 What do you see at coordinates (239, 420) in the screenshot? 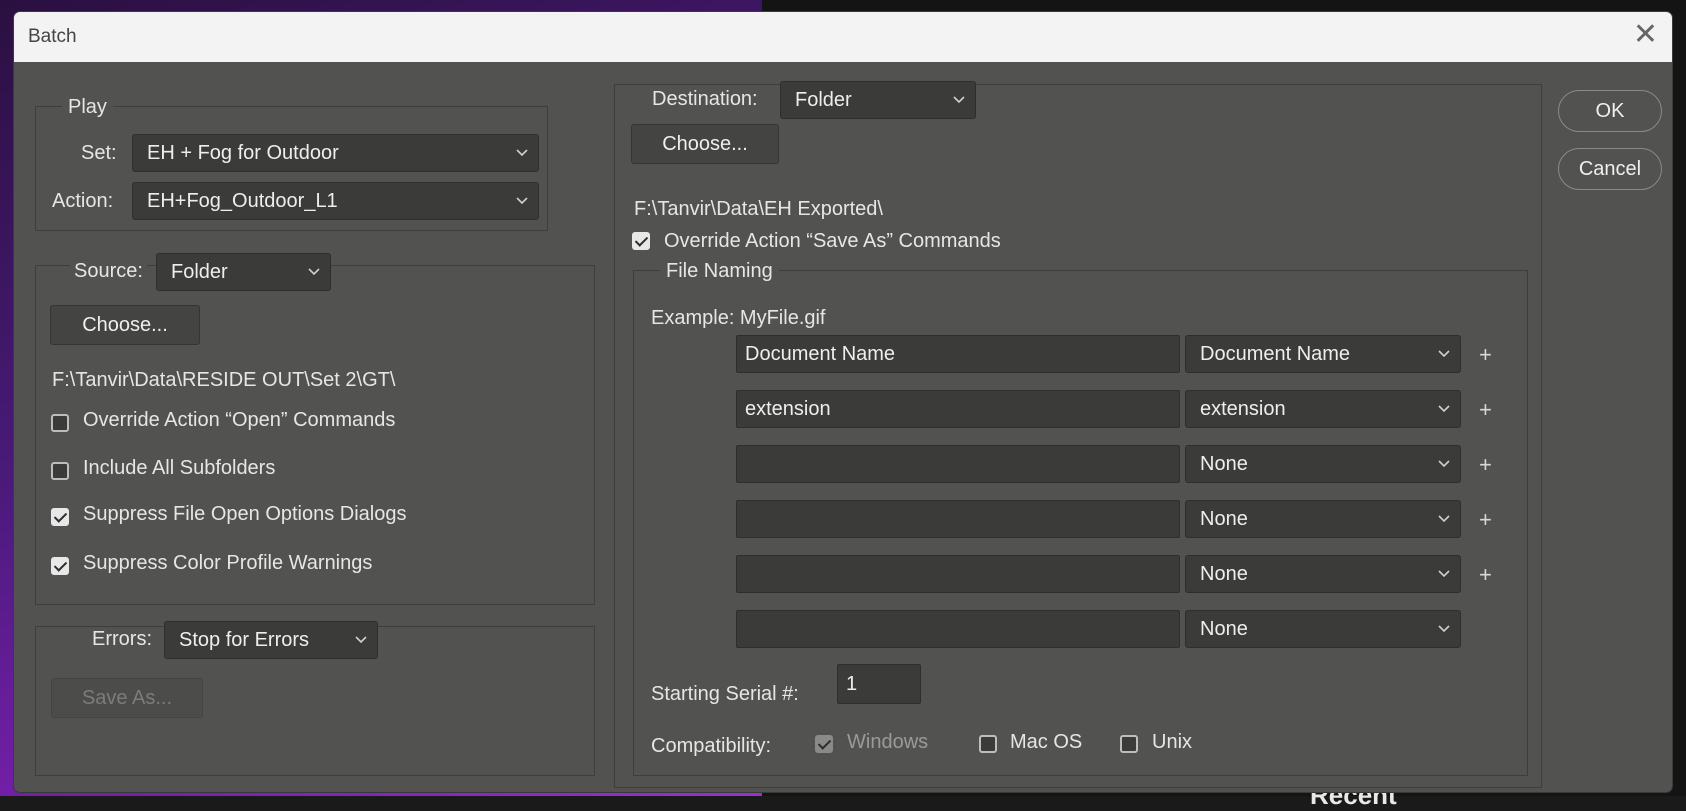
I see `override-open-label: Override Action “Open” Commands` at bounding box center [239, 420].